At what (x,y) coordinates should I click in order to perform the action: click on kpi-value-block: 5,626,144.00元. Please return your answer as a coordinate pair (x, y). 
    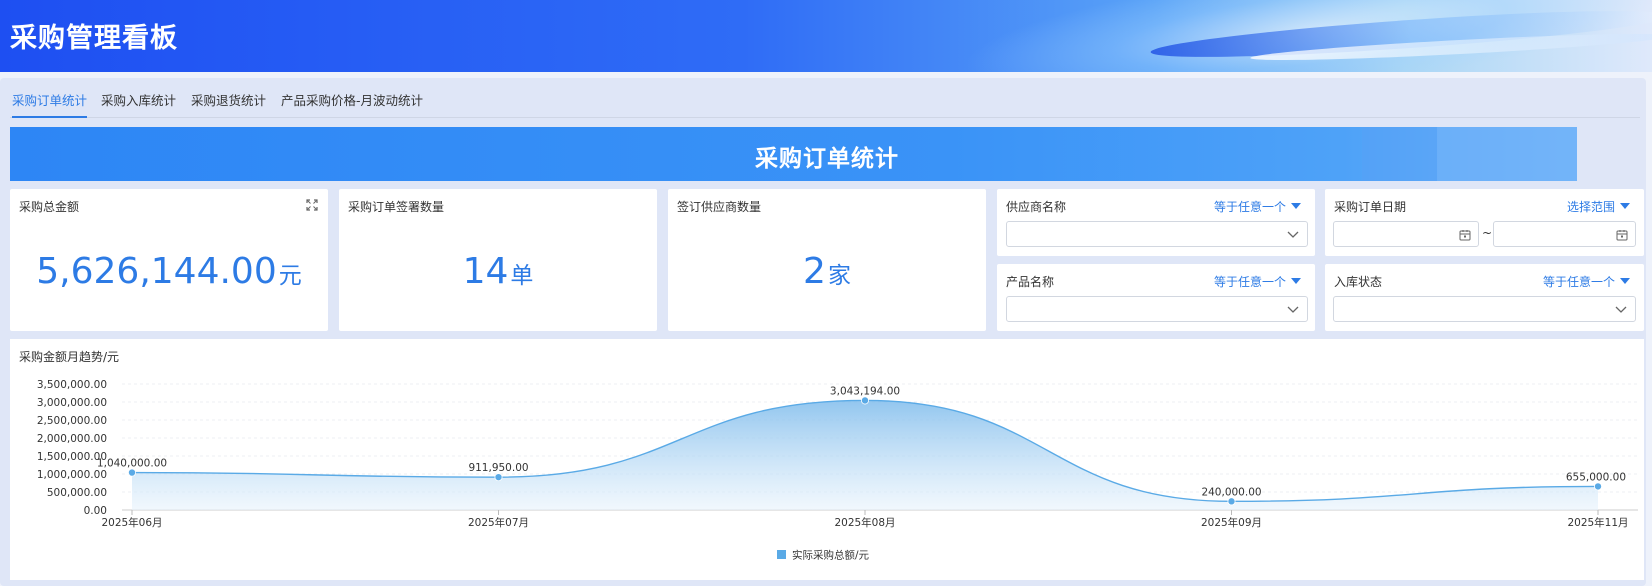
    Looking at the image, I should click on (169, 271).